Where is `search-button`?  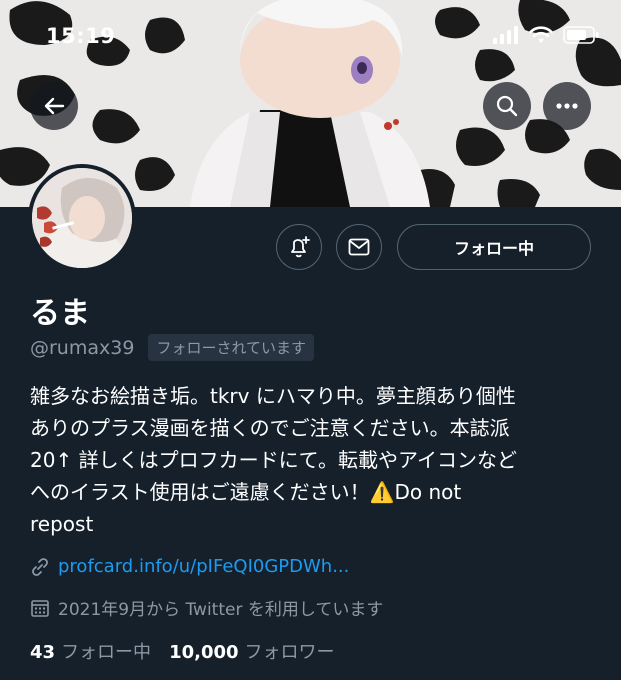 search-button is located at coordinates (507, 106).